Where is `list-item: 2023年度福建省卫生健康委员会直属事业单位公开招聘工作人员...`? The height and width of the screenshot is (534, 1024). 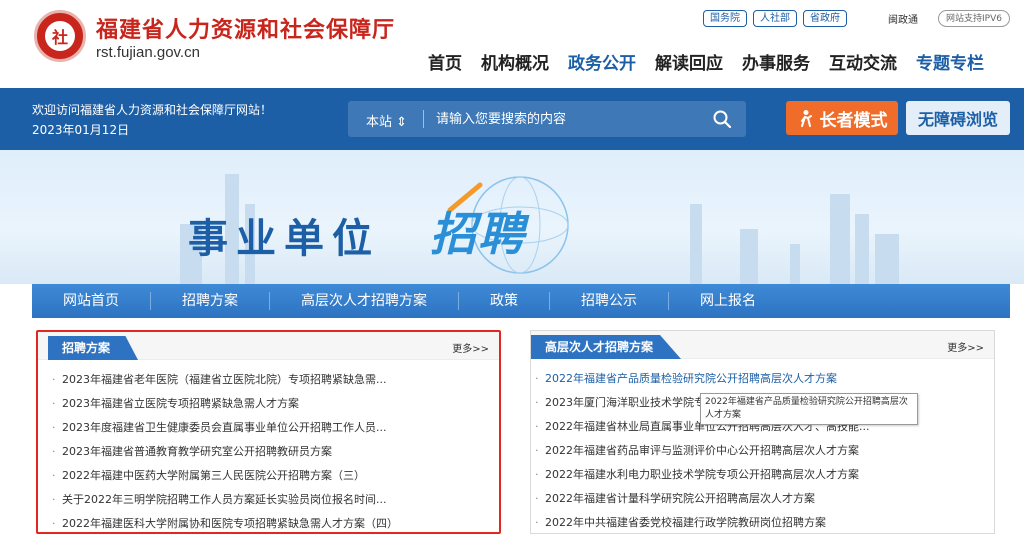
list-item: 2023年度福建省卫生健康委员会直属事业单位公开招聘工作人员... is located at coordinates (268, 428).